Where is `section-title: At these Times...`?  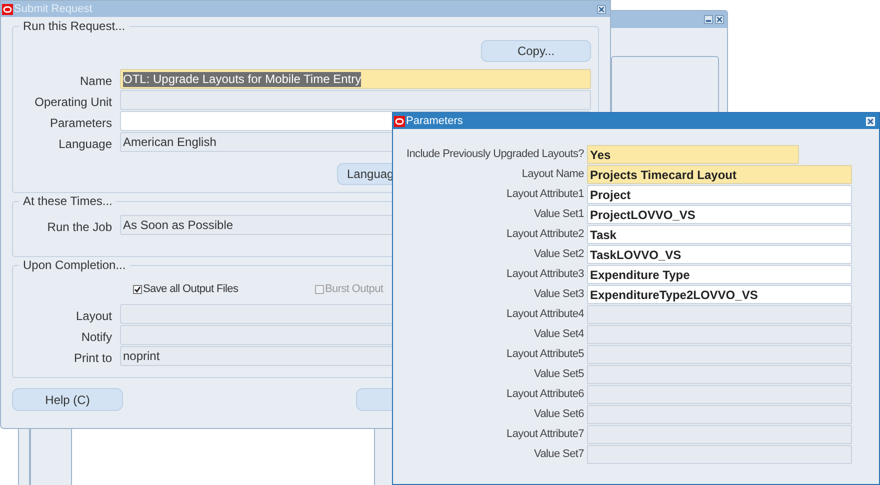
section-title: At these Times... is located at coordinates (67, 201).